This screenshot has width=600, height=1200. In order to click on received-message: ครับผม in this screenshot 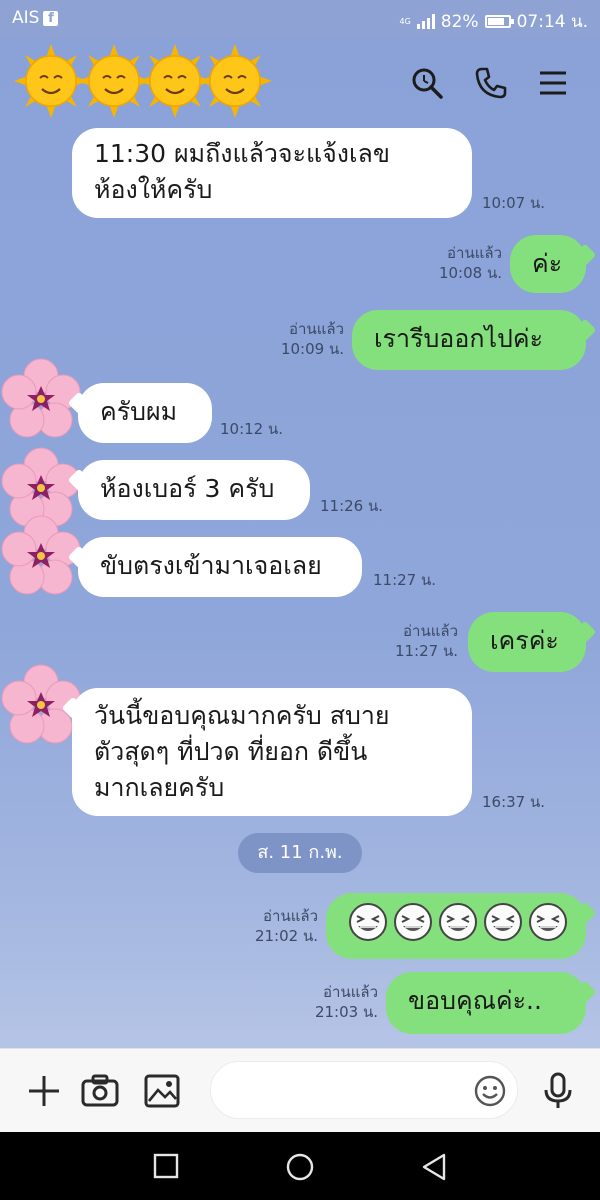, I will do `click(145, 413)`.